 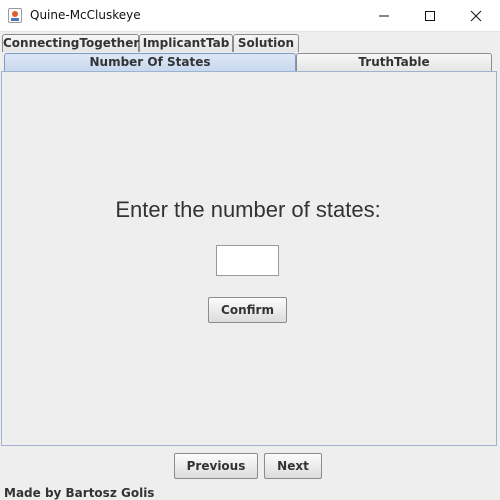 I want to click on tab-truth-table: TruthTable, so click(x=394, y=62).